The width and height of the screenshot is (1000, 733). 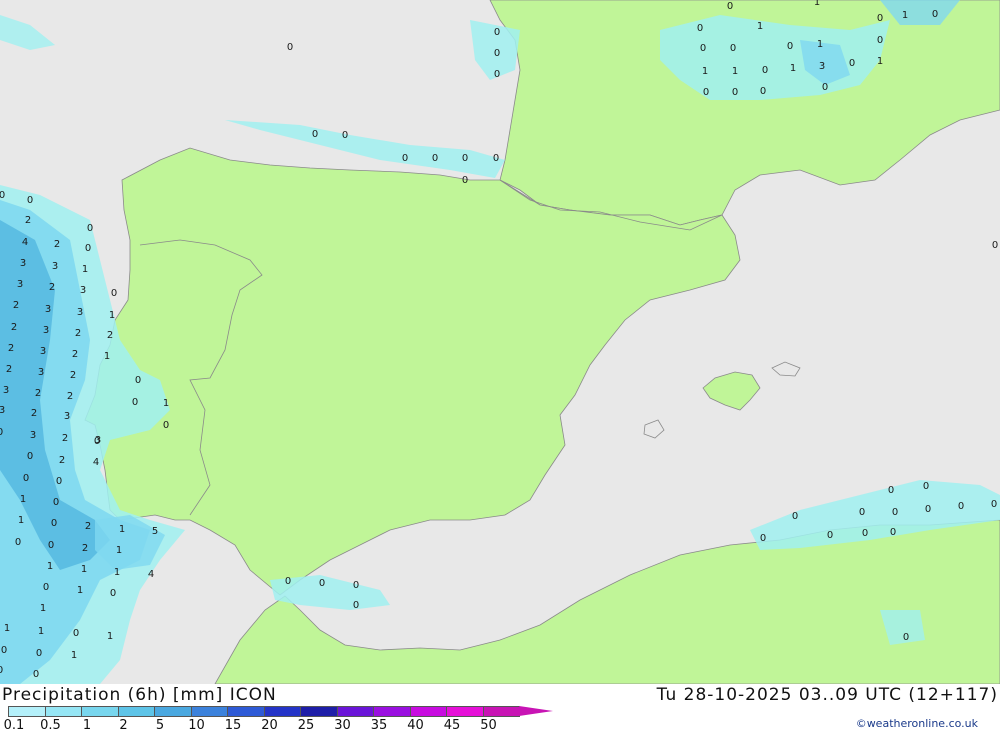 What do you see at coordinates (379, 725) in the screenshot?
I see `legend-label: 35` at bounding box center [379, 725].